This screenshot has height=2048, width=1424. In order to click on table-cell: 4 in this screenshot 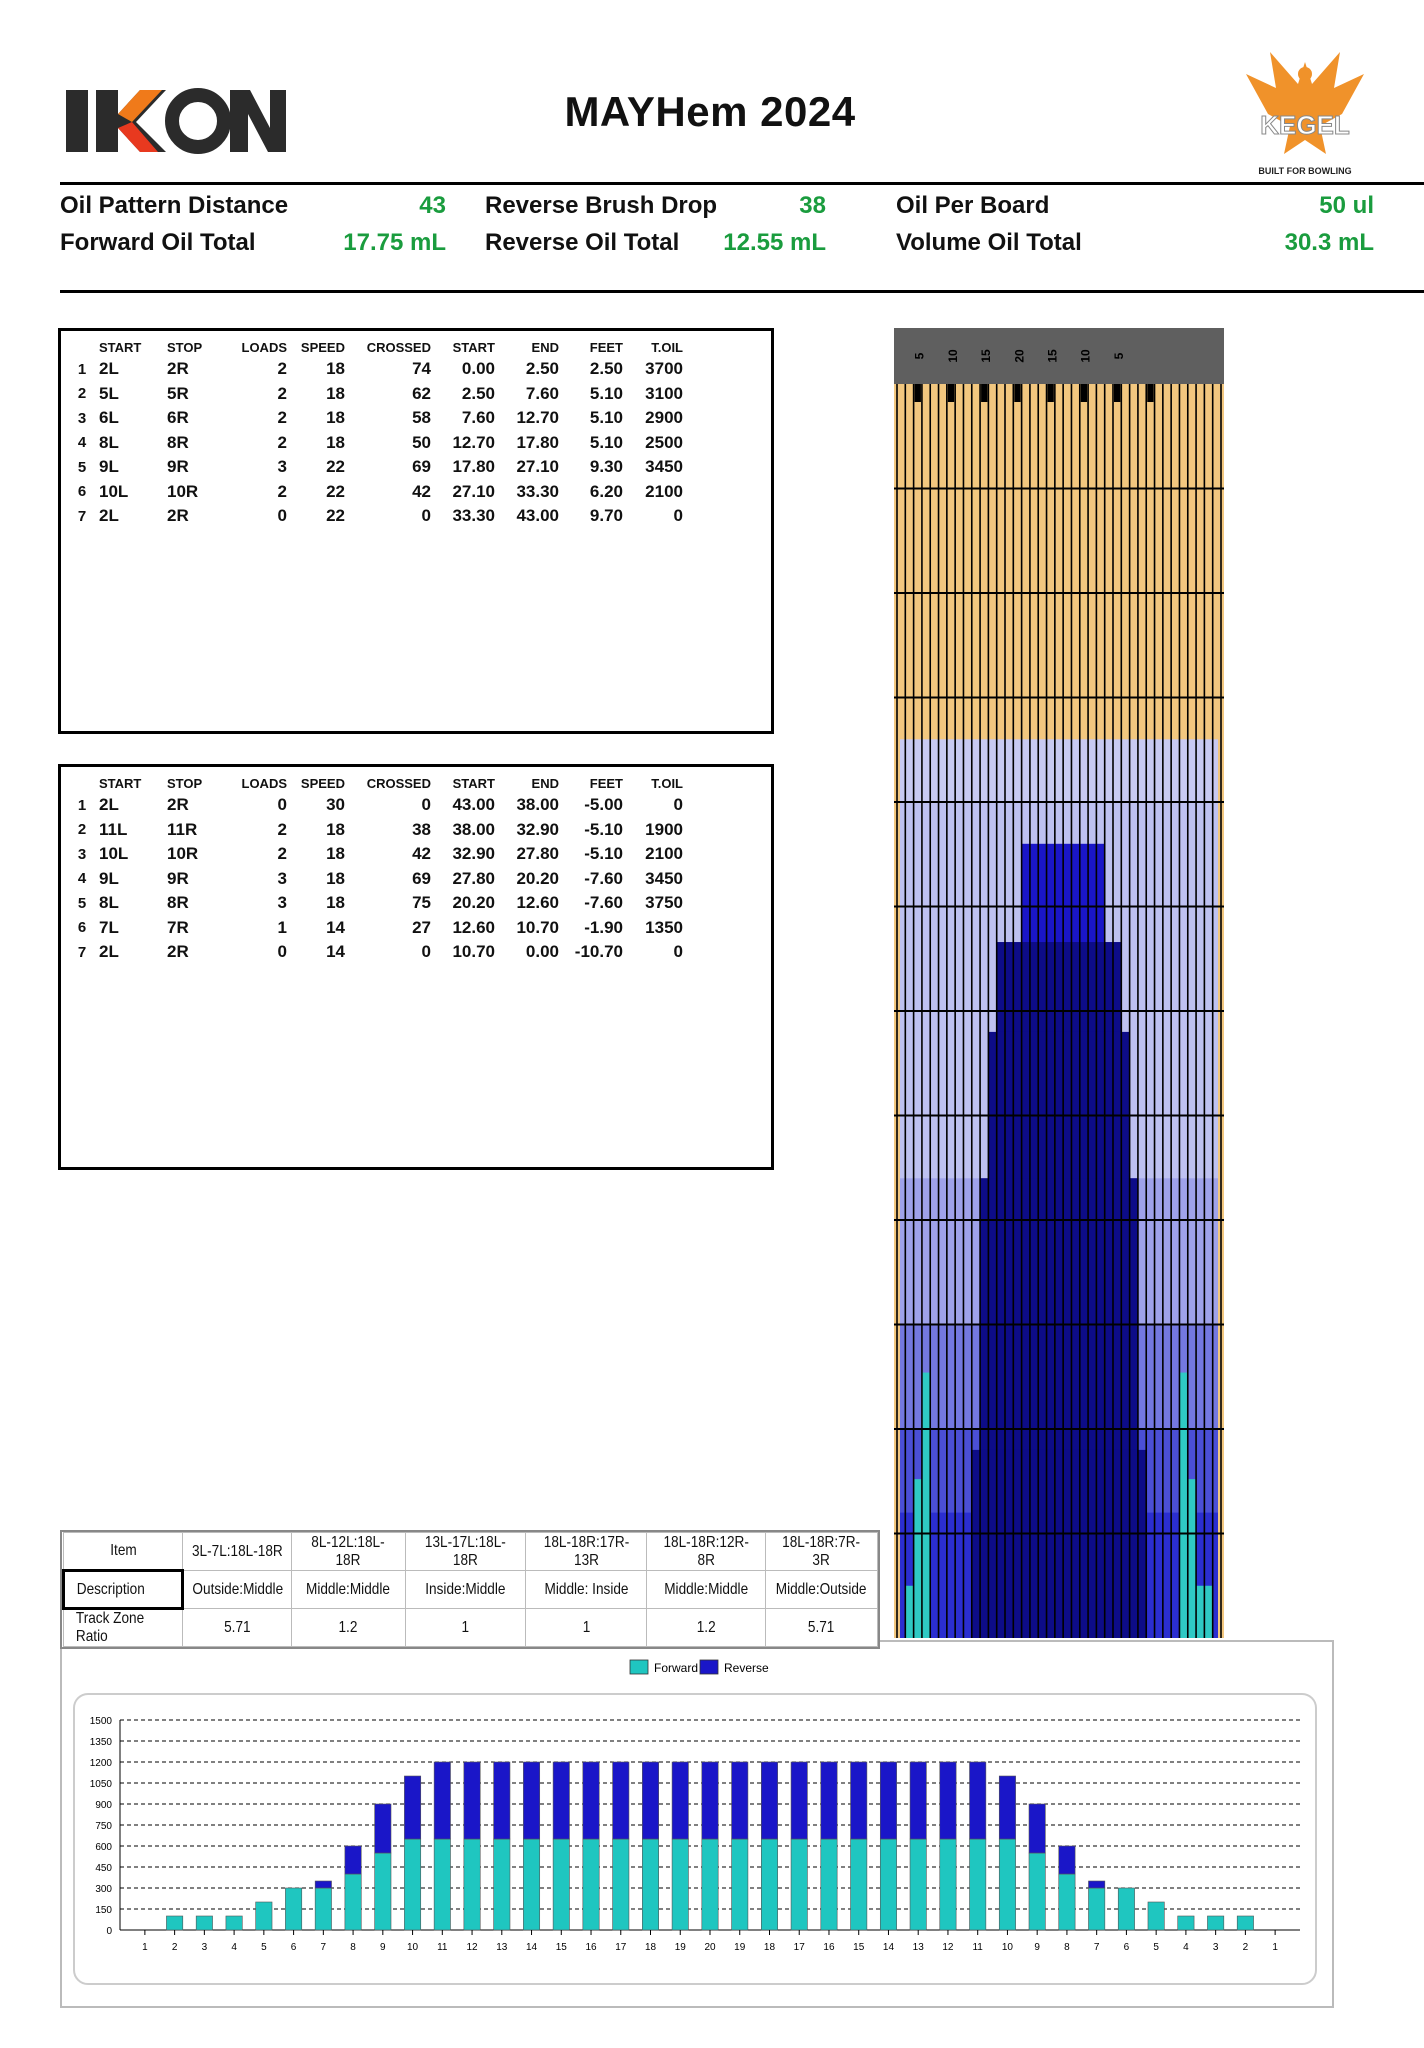, I will do `click(82, 443)`.